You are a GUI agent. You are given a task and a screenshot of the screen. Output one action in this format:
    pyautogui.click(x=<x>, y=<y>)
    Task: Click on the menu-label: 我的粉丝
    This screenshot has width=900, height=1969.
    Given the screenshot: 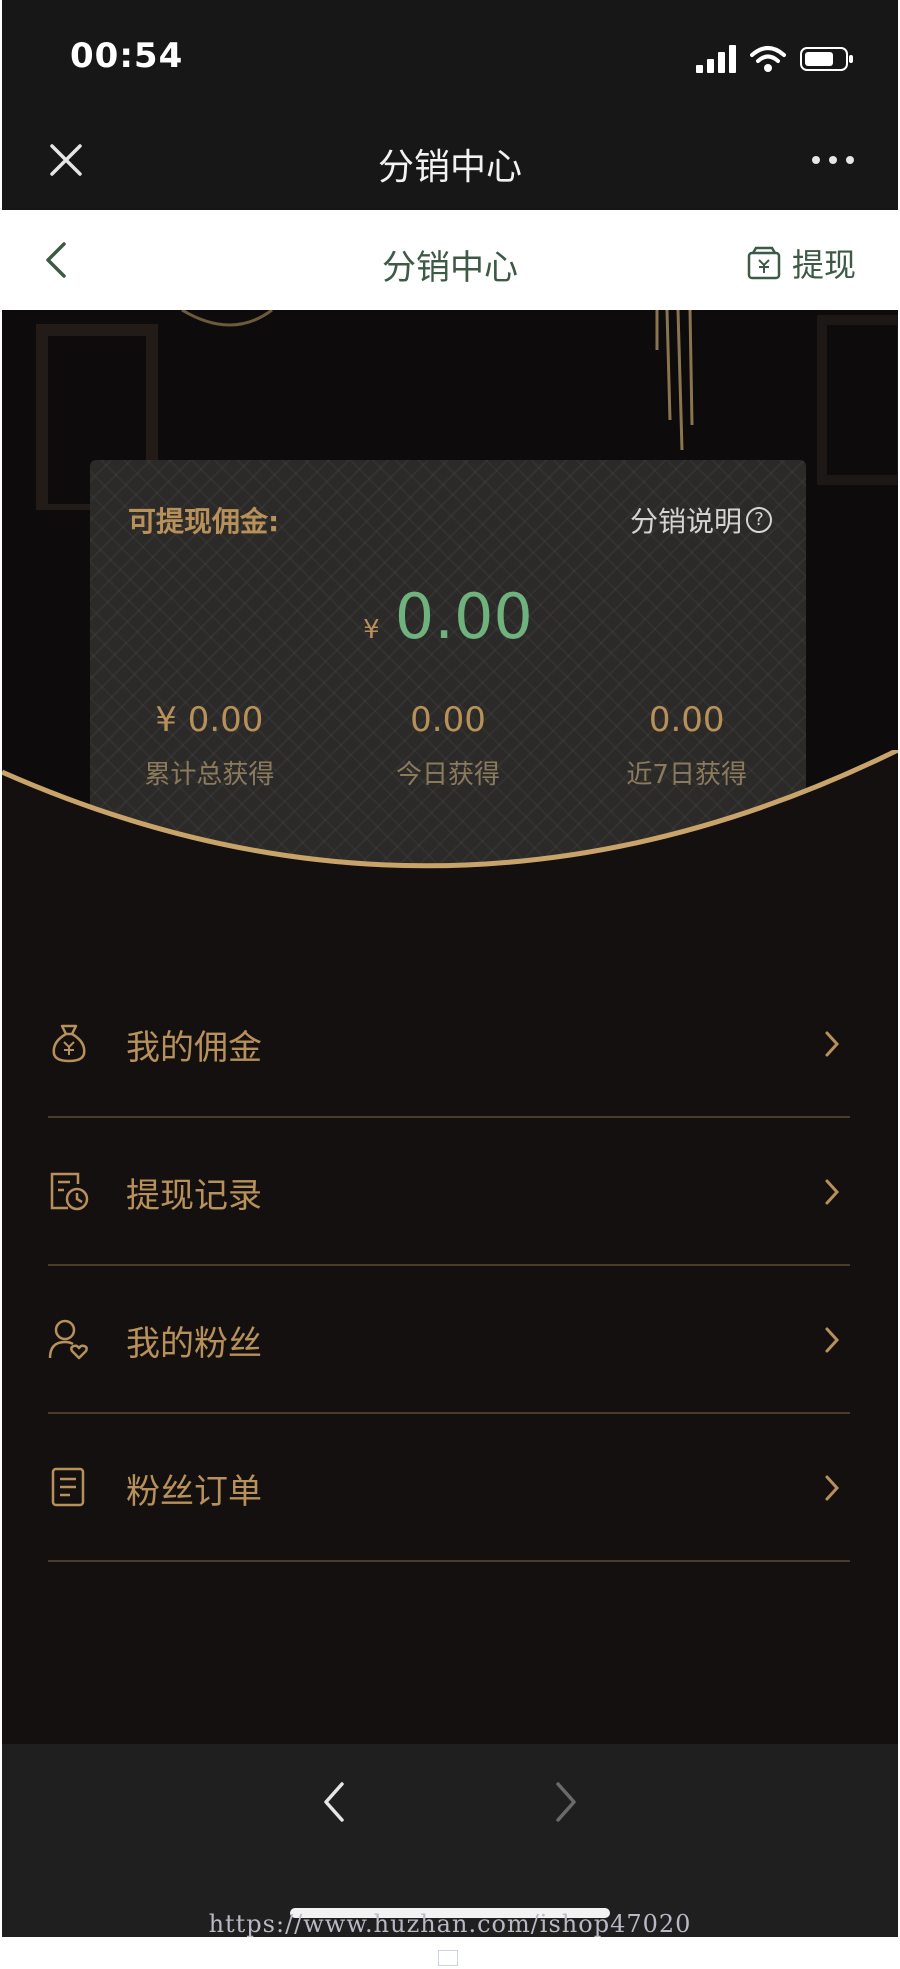 What is the action you would take?
    pyautogui.click(x=194, y=1344)
    